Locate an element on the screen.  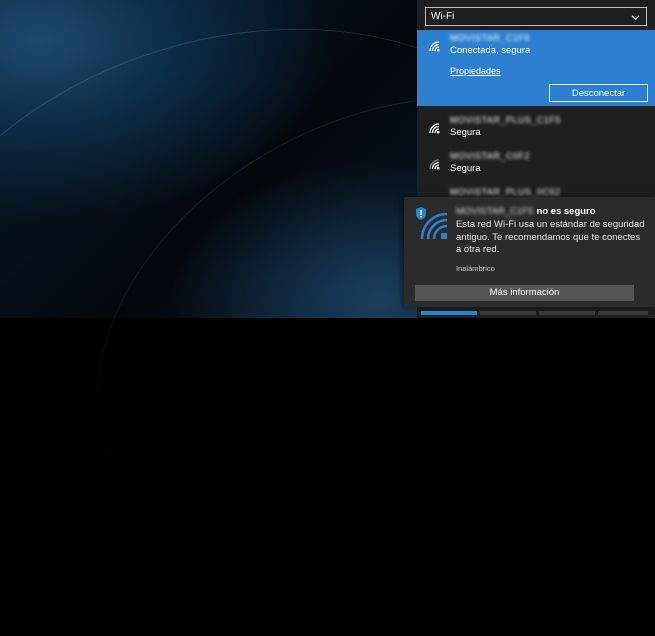
network-name: MOVISTAR_C0F2 is located at coordinates (490, 156).